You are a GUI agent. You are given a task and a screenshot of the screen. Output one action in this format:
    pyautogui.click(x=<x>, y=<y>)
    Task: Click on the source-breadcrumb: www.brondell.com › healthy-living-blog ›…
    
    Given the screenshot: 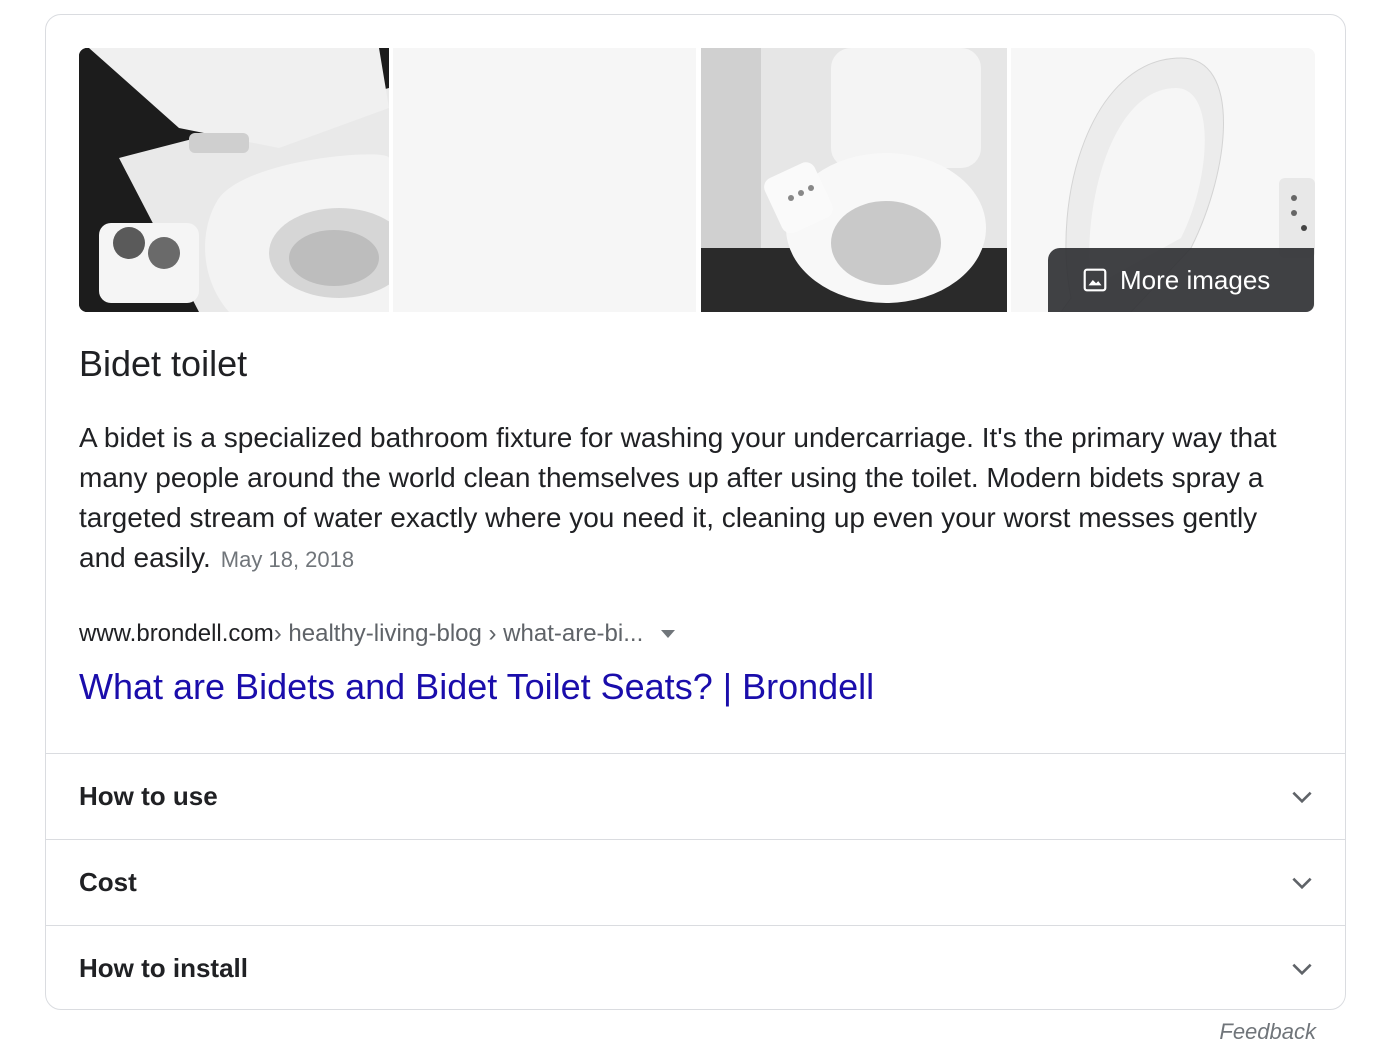 What is the action you would take?
    pyautogui.click(x=377, y=634)
    